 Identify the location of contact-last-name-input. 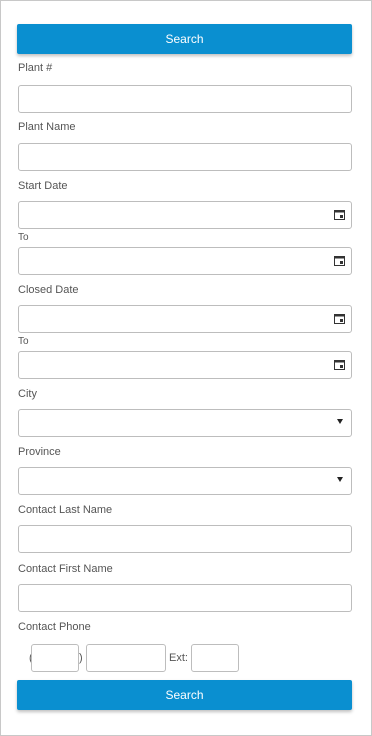
(185, 539).